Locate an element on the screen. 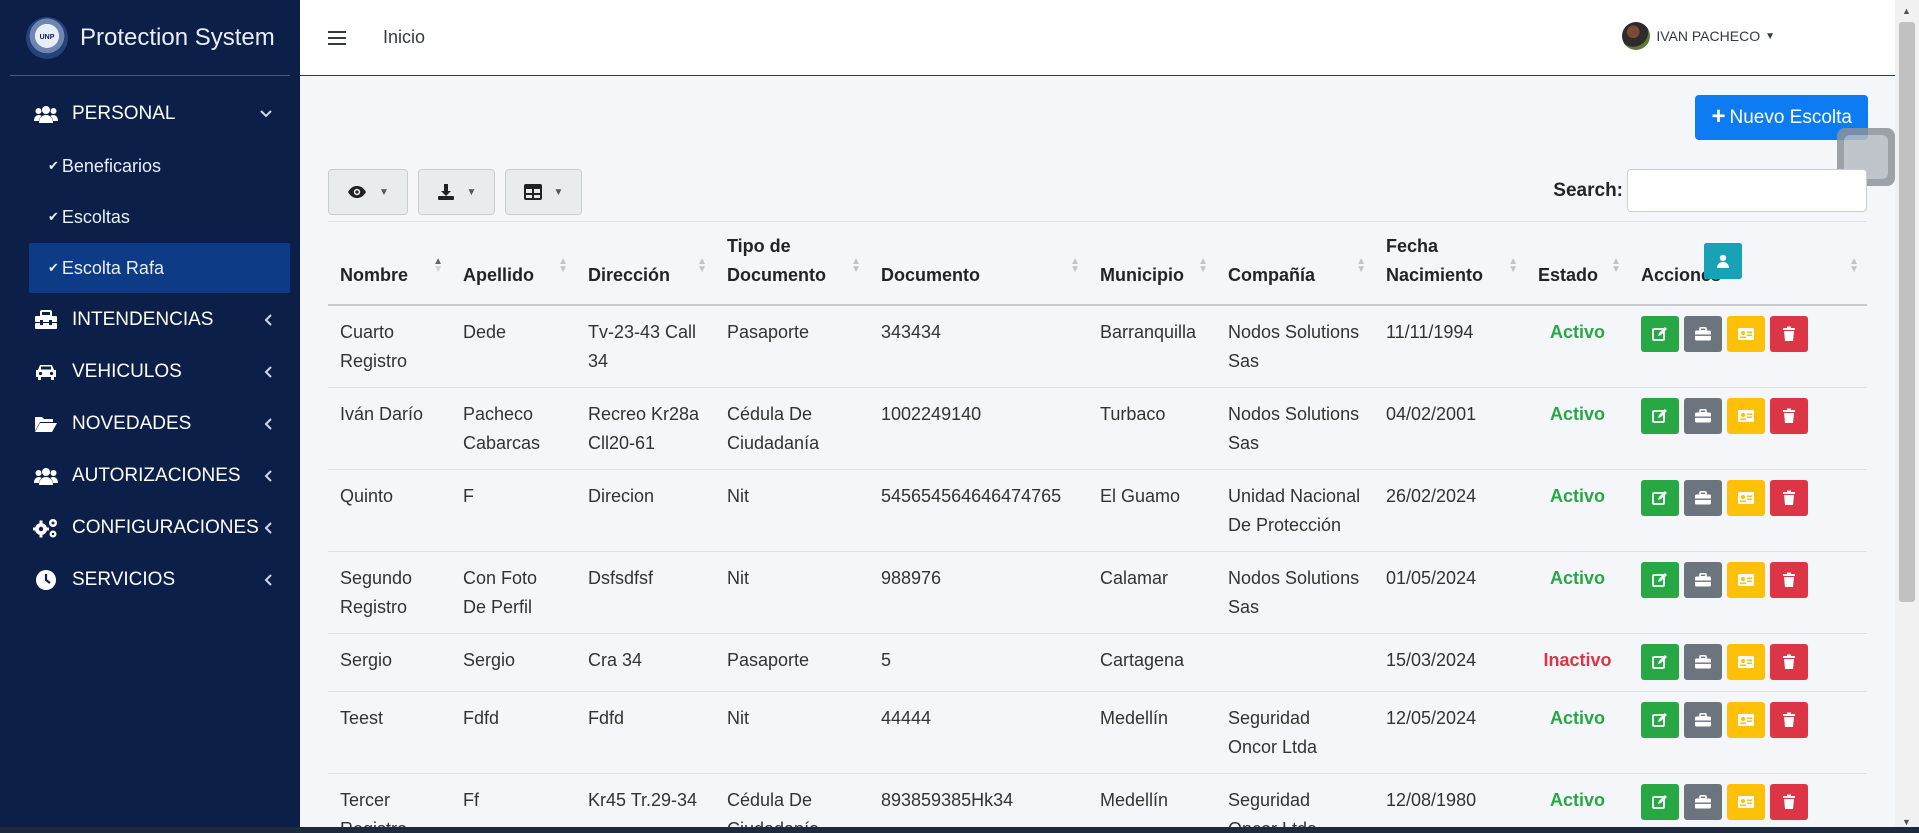 This screenshot has height=833, width=1919. scrollbar-thumb is located at coordinates (1907, 312).